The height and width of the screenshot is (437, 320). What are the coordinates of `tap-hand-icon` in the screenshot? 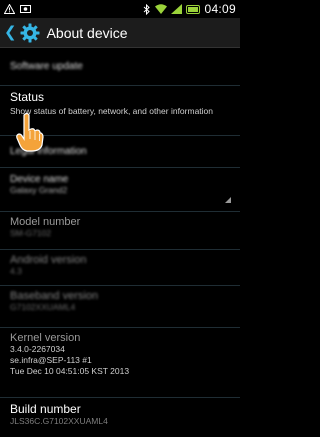 It's located at (29, 132).